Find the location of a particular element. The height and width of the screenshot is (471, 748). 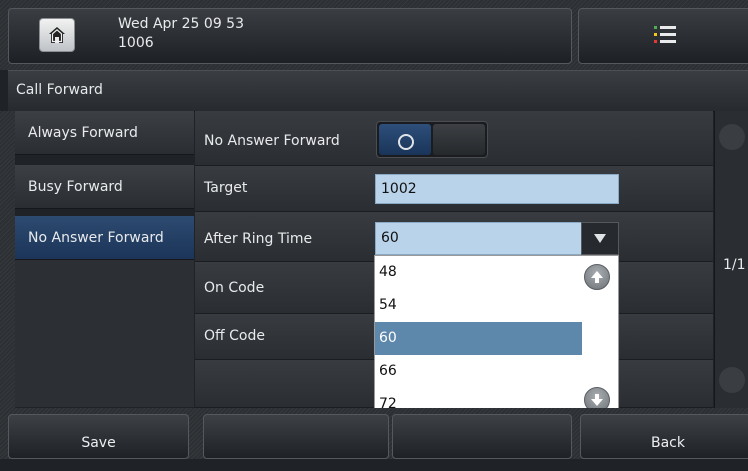

target-input: 1002 is located at coordinates (497, 189).